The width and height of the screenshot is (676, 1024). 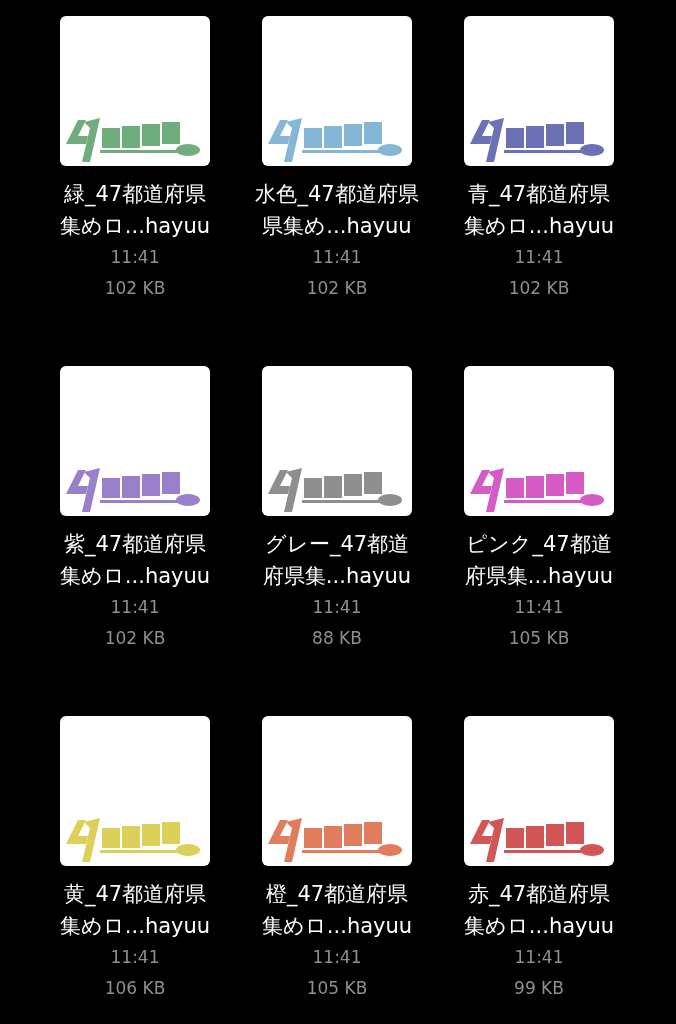 I want to click on file-name: グレー_47都道, so click(x=337, y=545).